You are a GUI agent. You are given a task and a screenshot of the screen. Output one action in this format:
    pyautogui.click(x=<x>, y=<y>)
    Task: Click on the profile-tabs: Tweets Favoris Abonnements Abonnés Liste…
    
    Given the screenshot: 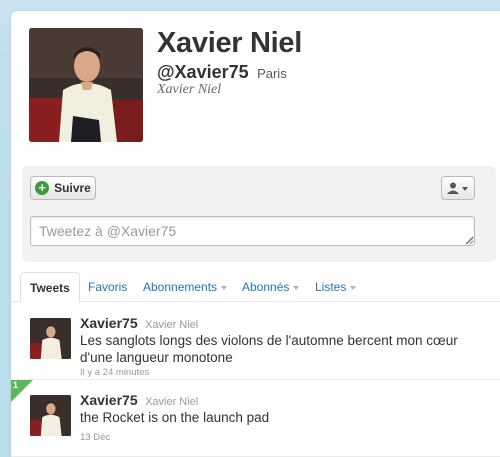 What is the action you would take?
    pyautogui.click(x=255, y=287)
    